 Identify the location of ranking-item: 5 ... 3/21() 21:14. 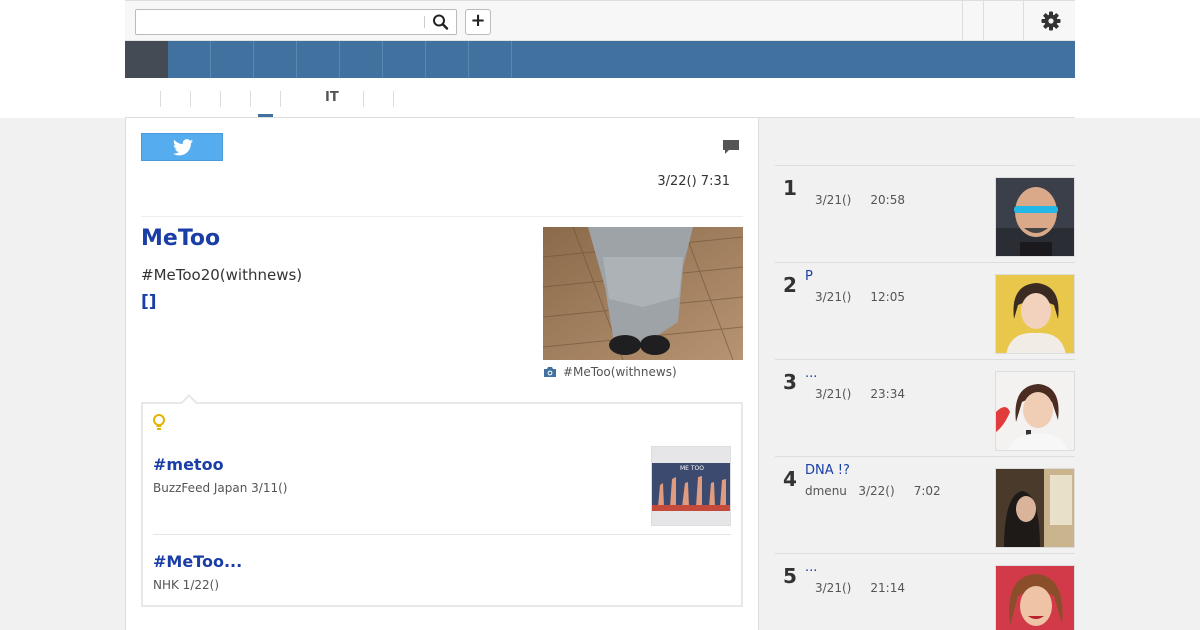
(925, 591).